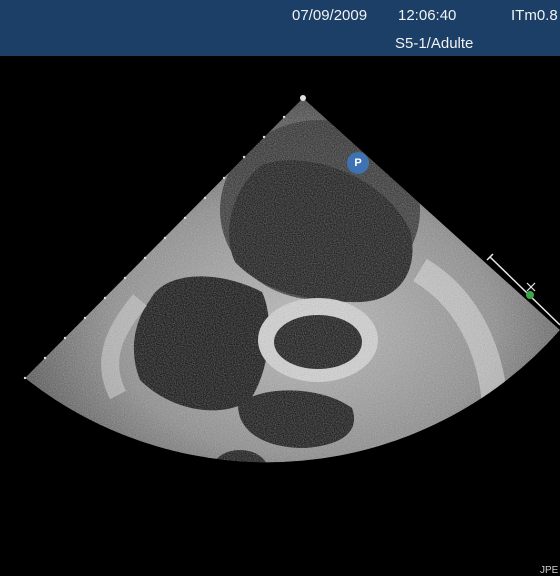  I want to click on probe-orientation-marker: P, so click(358, 163).